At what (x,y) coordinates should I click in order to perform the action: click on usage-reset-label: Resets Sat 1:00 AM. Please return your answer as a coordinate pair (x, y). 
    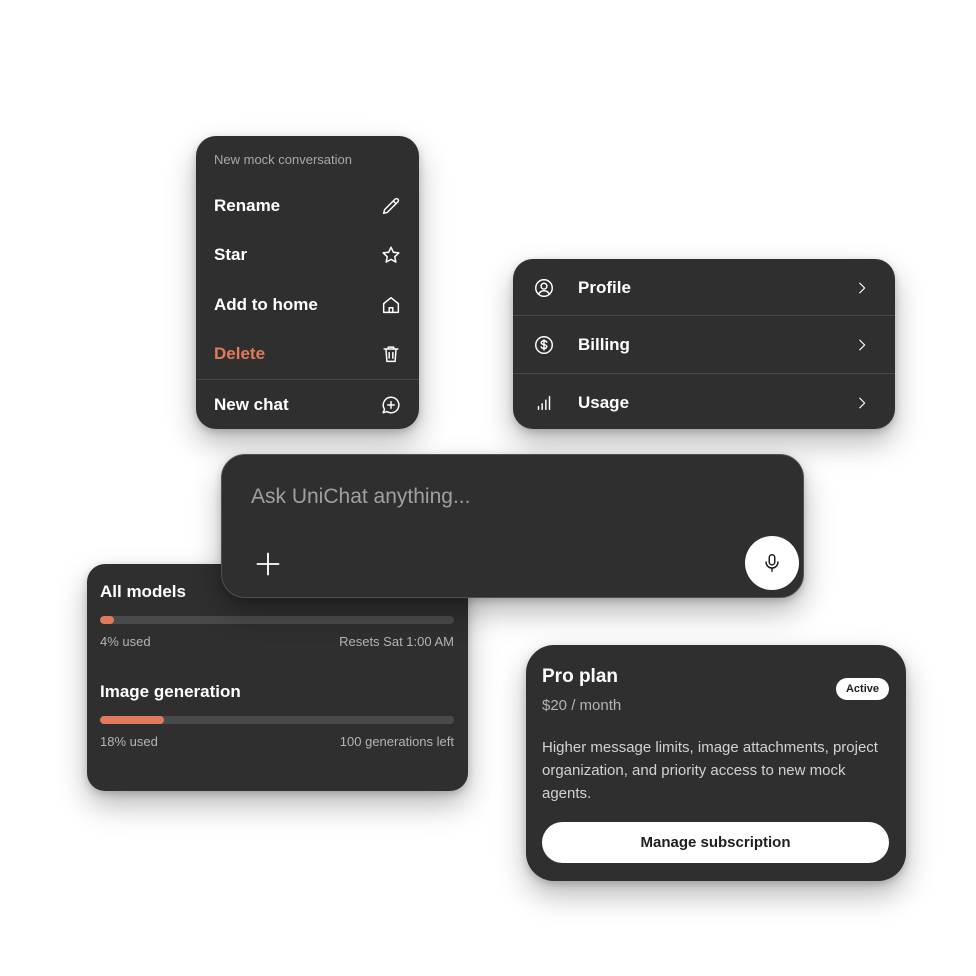
    Looking at the image, I should click on (396, 641).